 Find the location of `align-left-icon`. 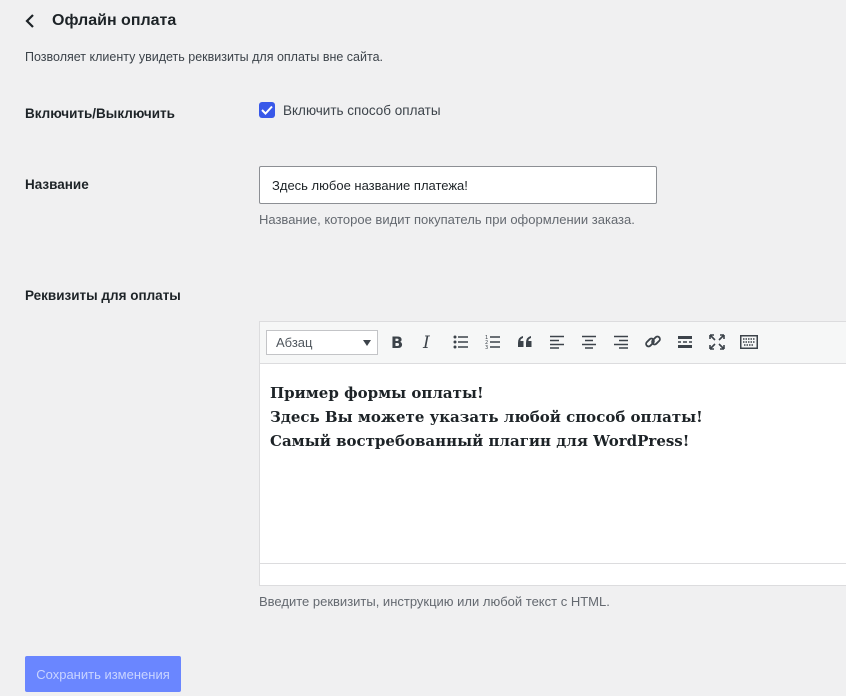

align-left-icon is located at coordinates (557, 342).